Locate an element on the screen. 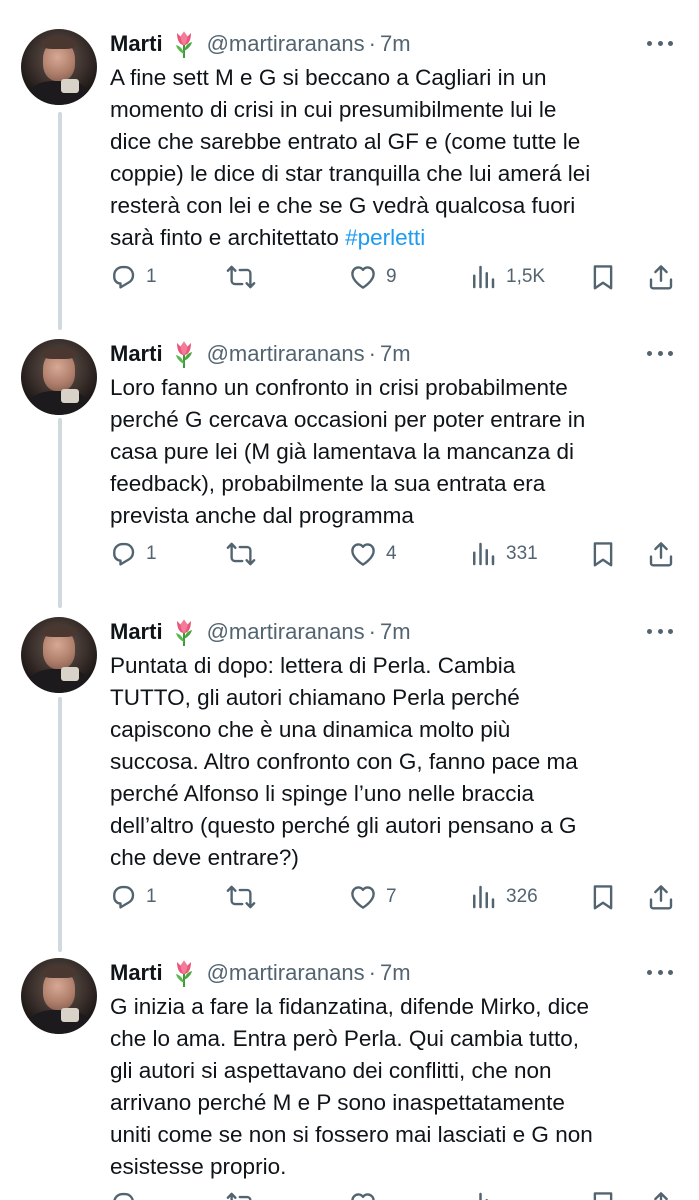  views-count: 1,5K is located at coordinates (526, 276).